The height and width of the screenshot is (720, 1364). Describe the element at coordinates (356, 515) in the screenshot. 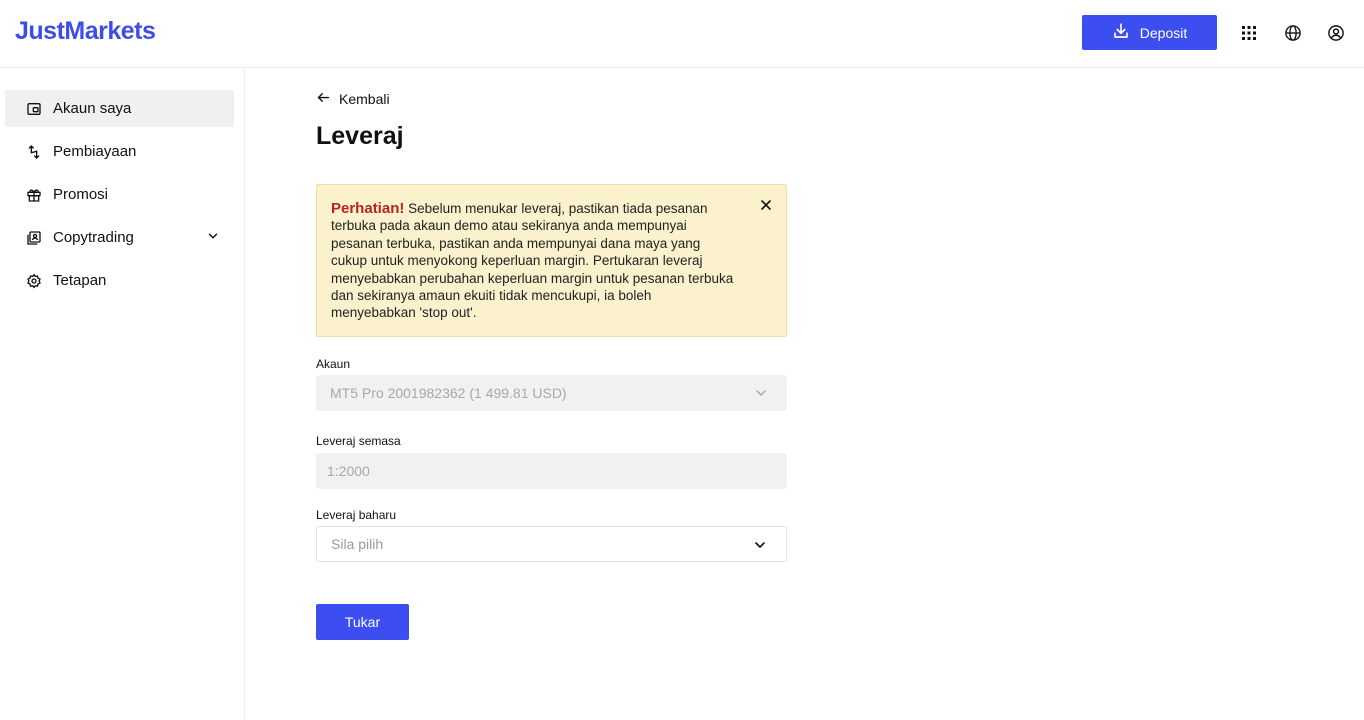

I see `new-leverage-label: Leveraj baharu` at that location.